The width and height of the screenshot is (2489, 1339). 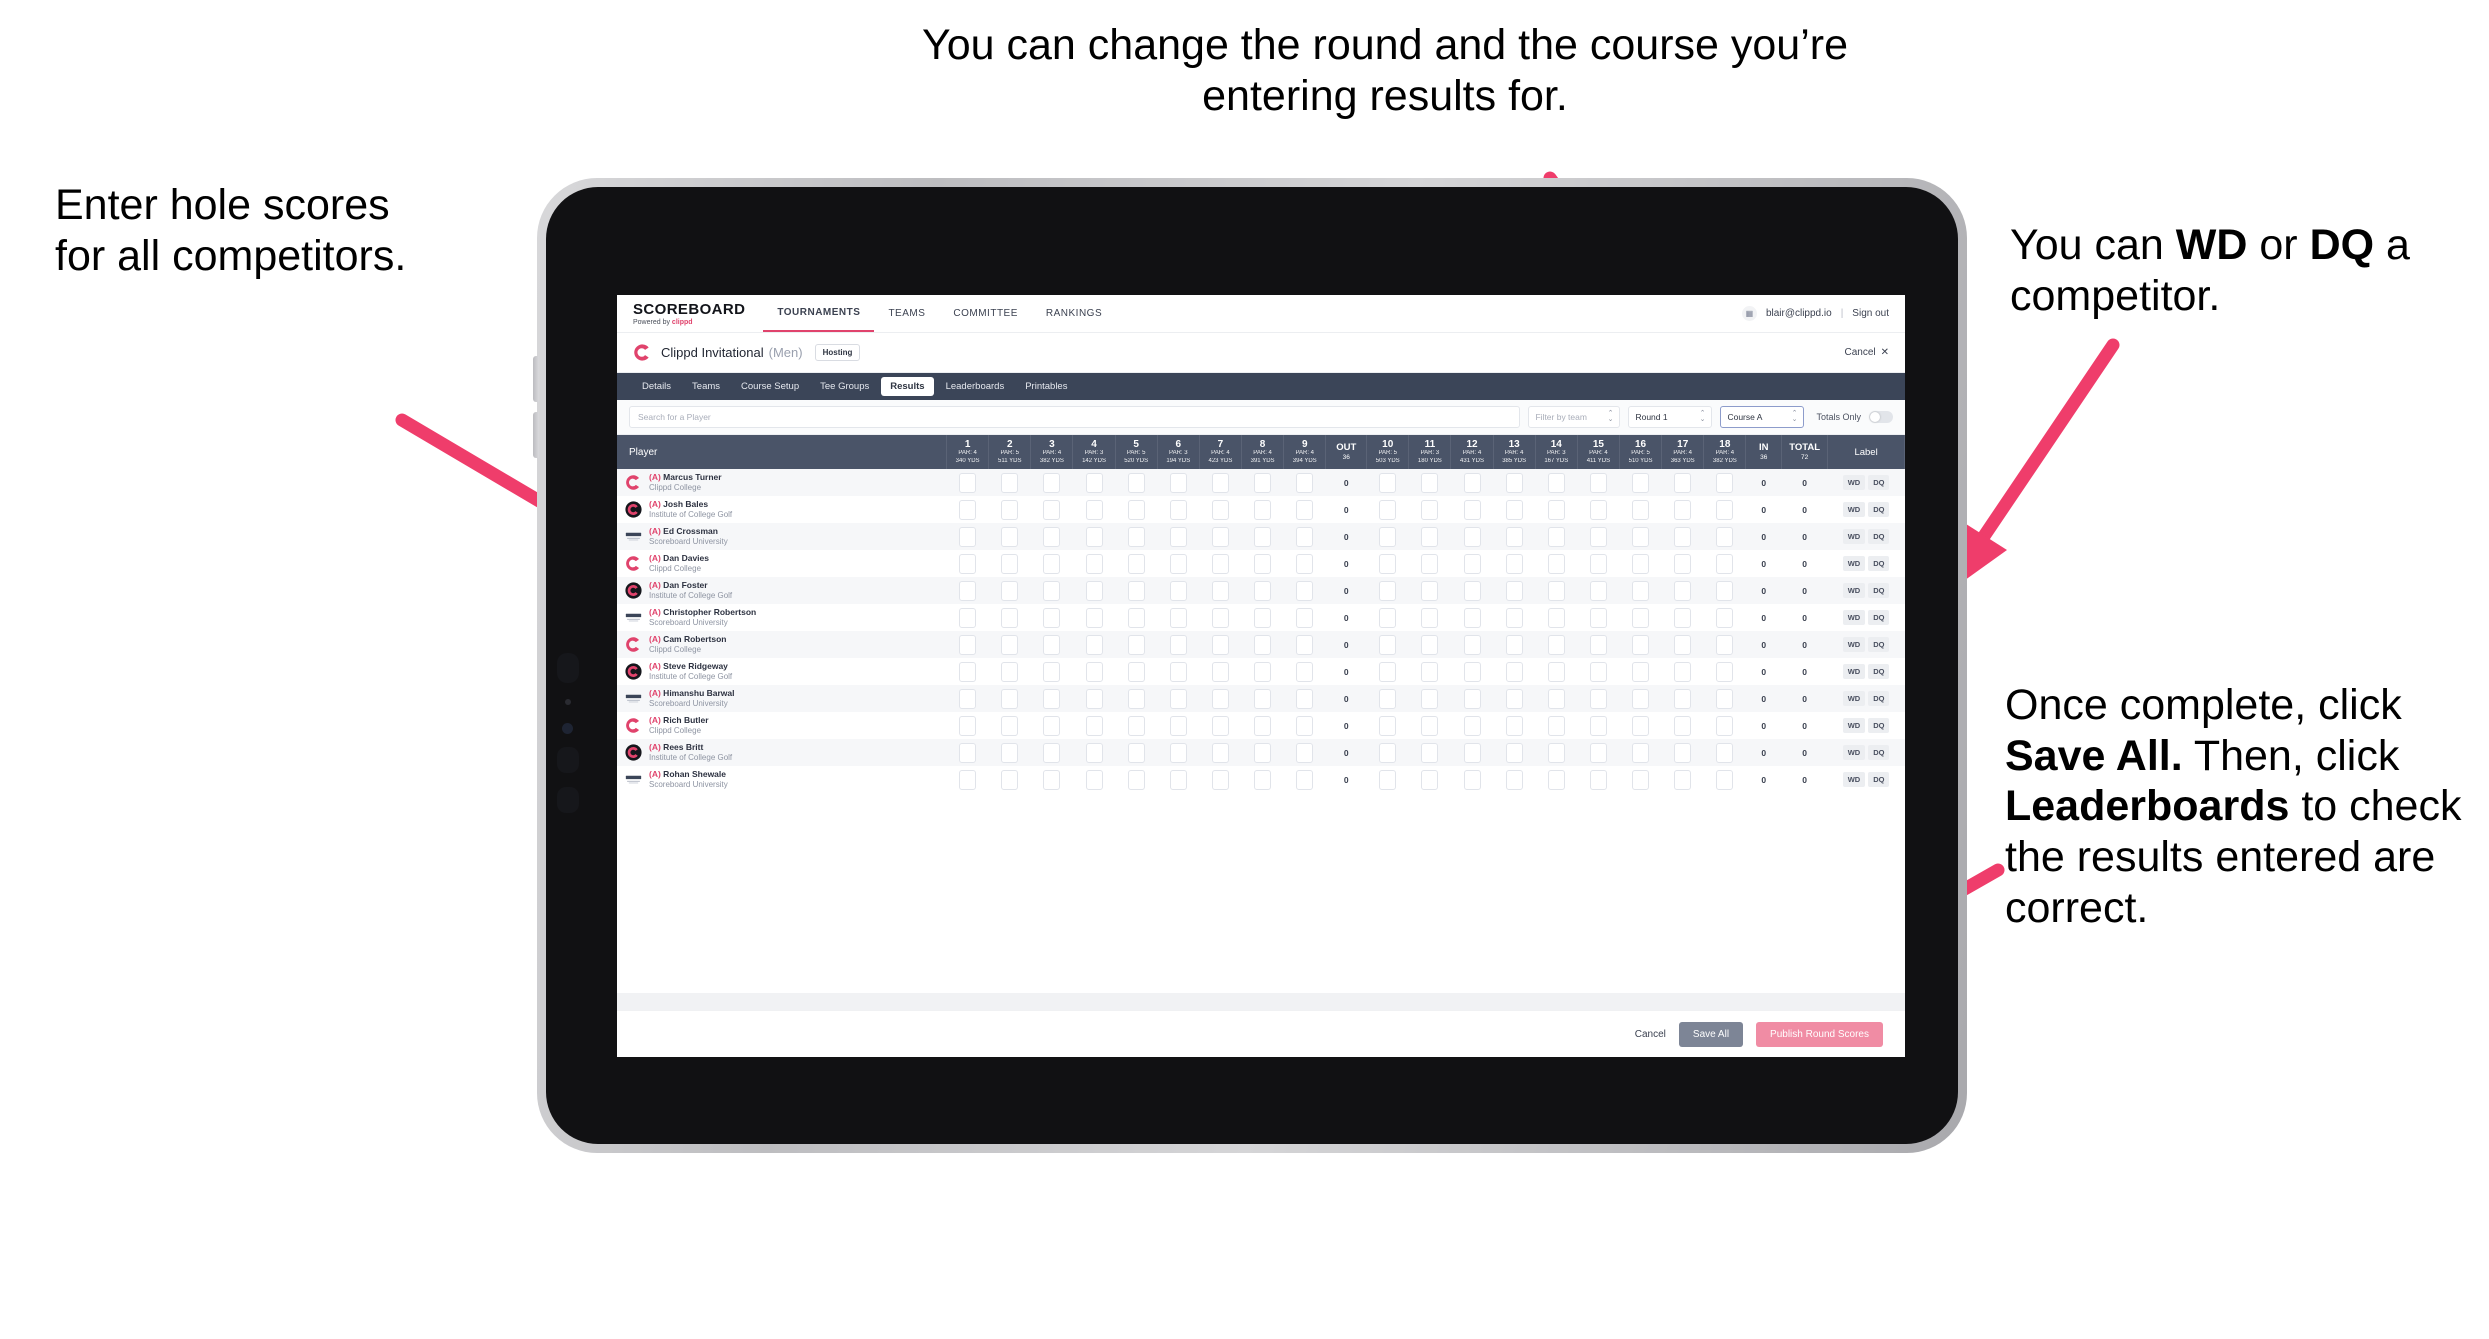 What do you see at coordinates (1881, 417) in the screenshot?
I see `totals-only-toggle` at bounding box center [1881, 417].